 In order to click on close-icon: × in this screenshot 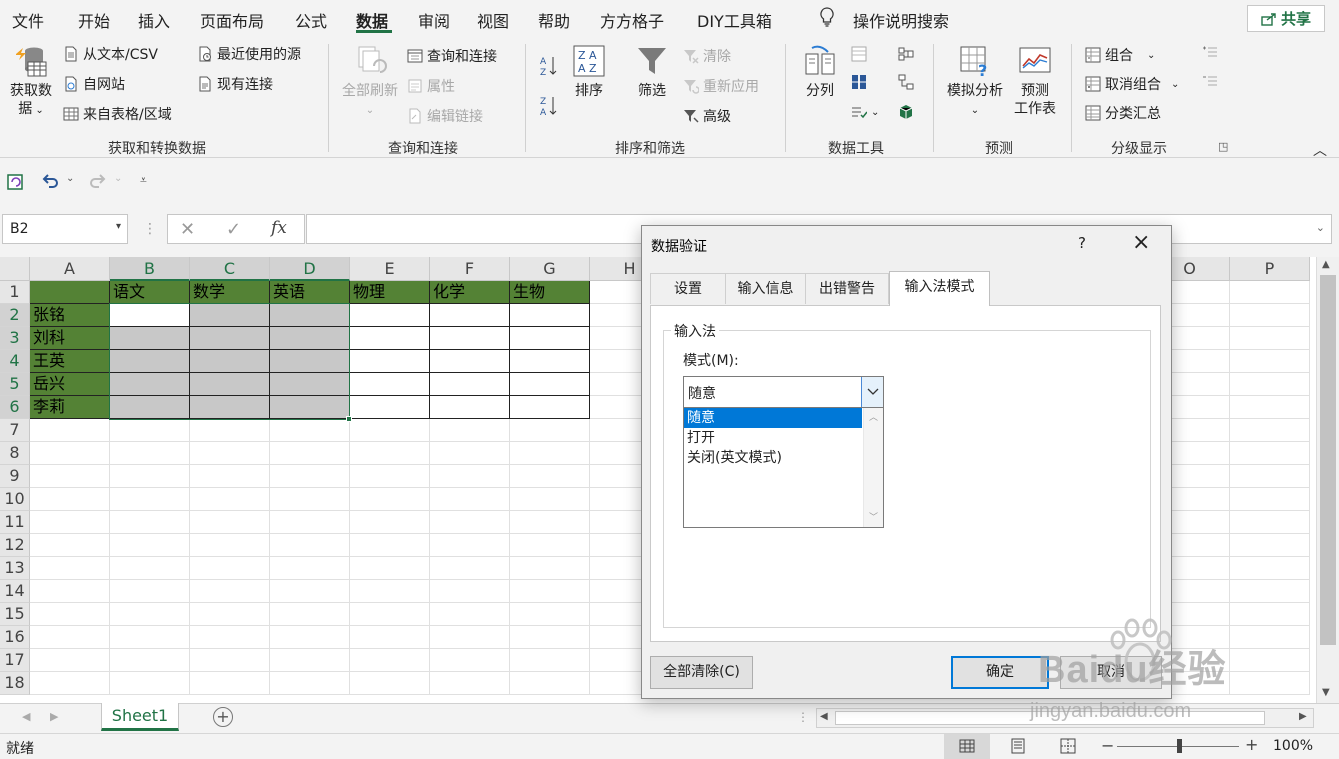, I will do `click(1141, 243)`.